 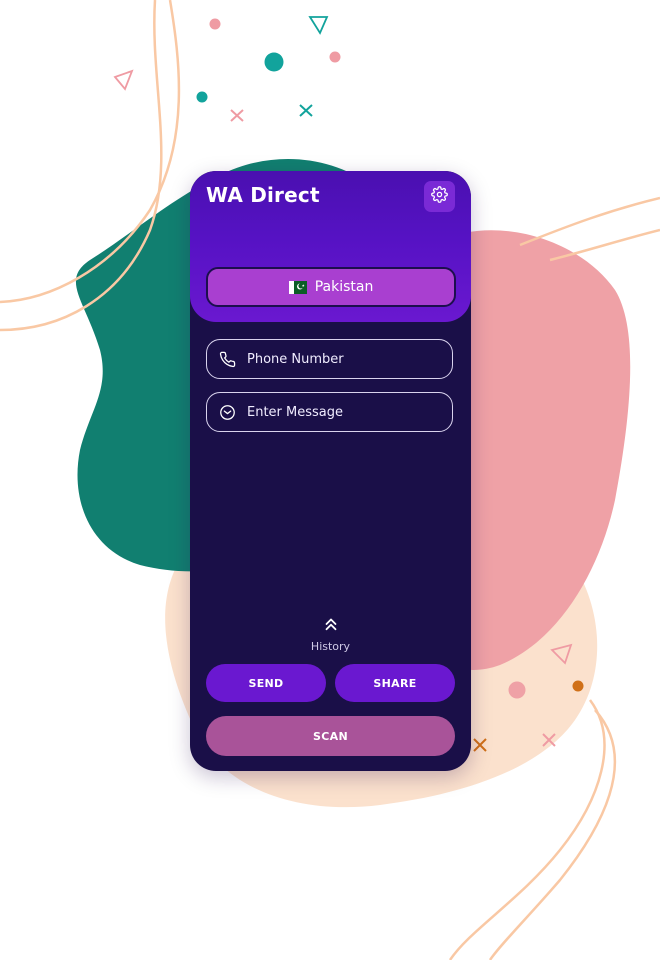 I want to click on history-label: History, so click(x=330, y=646).